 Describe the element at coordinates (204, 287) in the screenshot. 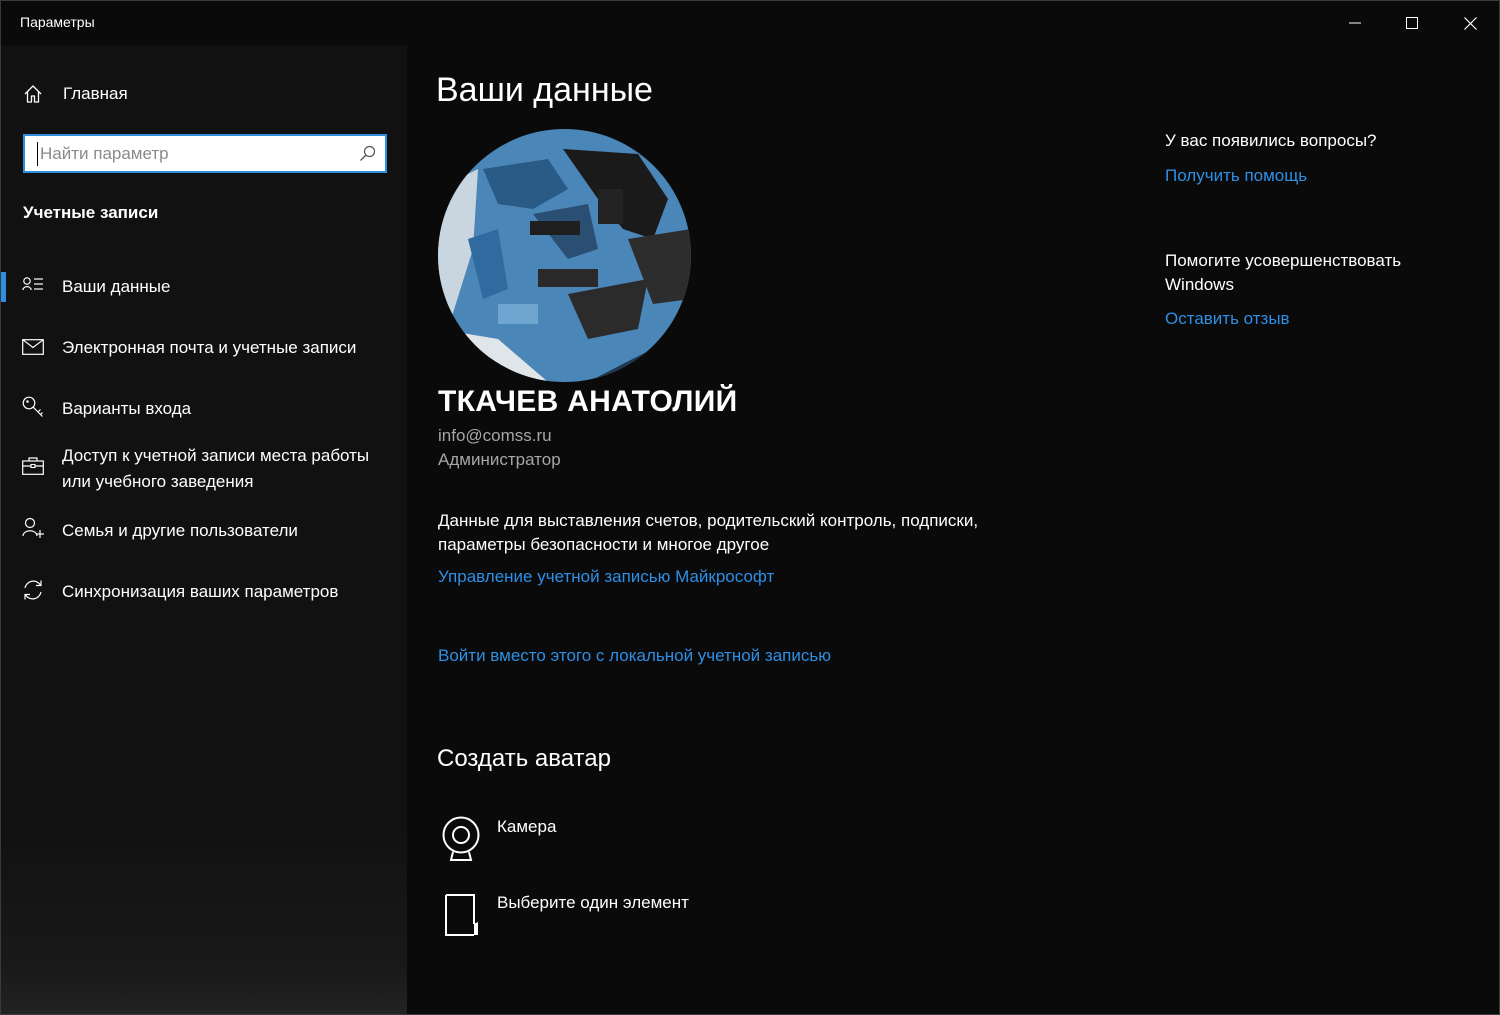

I see `sidebar-item-your-info: Ваши данные` at that location.